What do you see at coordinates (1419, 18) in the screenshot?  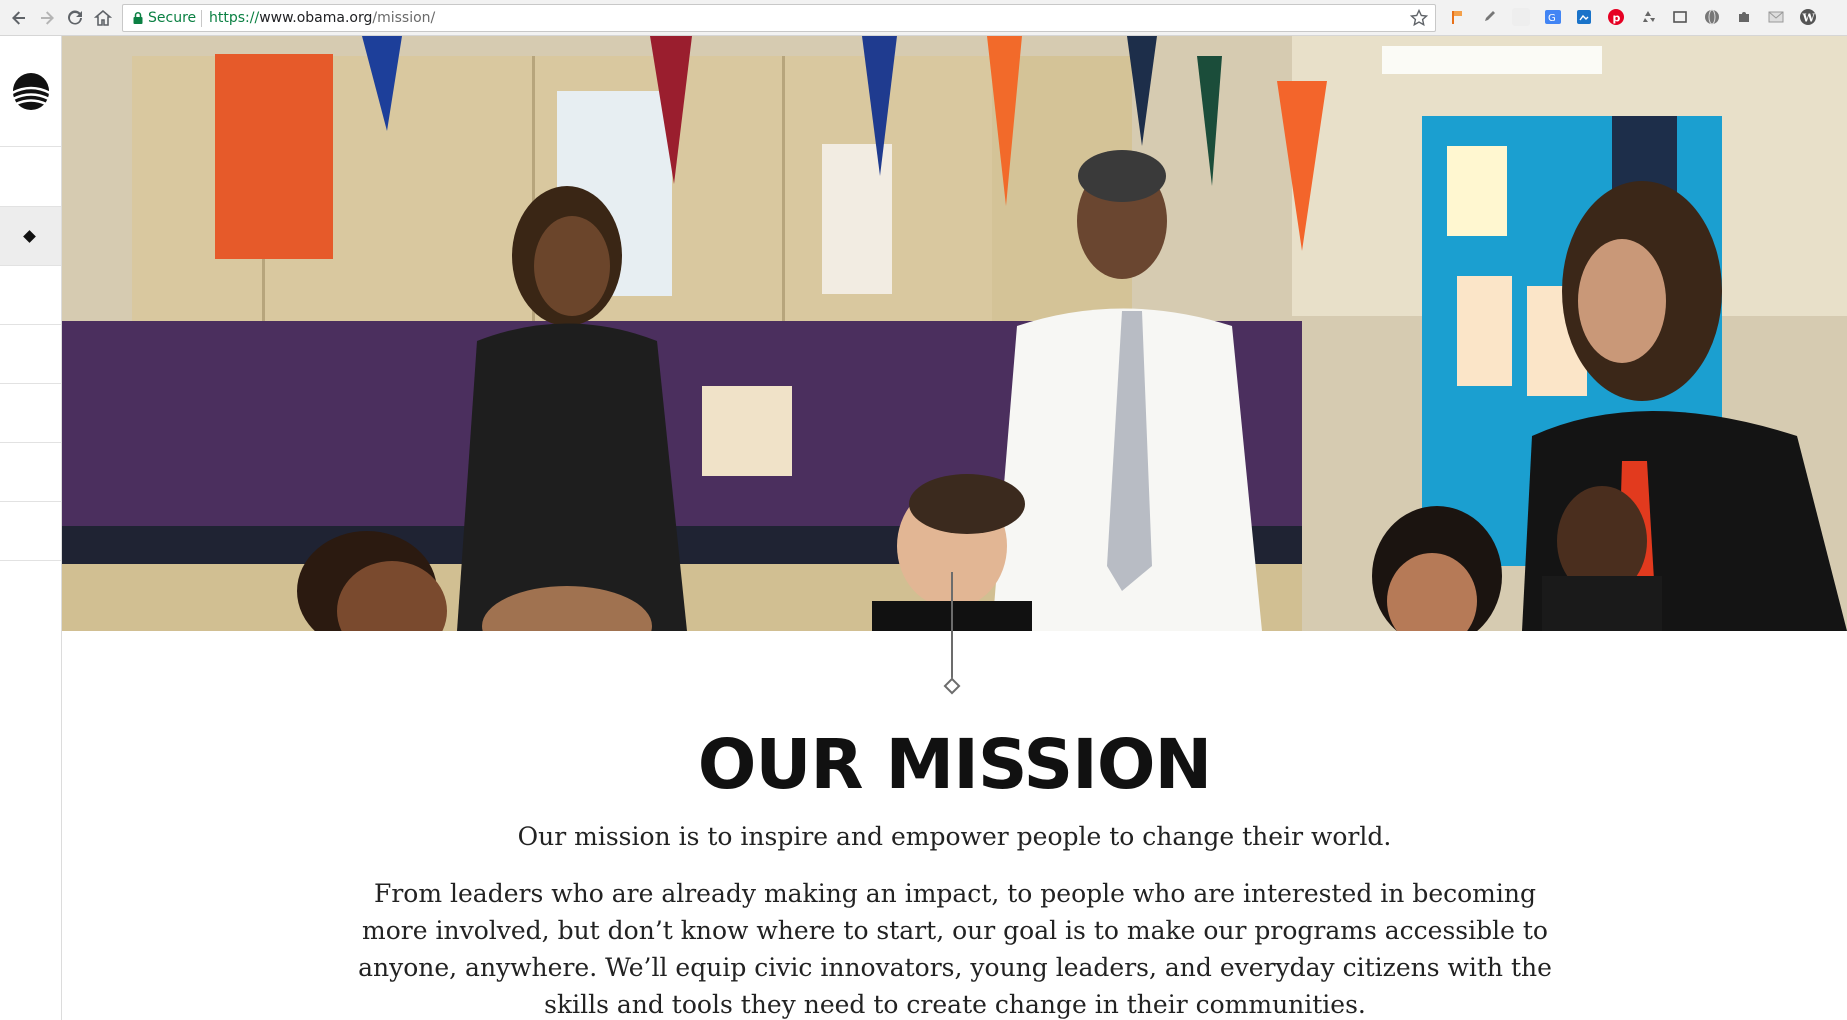 I see `star-icon` at bounding box center [1419, 18].